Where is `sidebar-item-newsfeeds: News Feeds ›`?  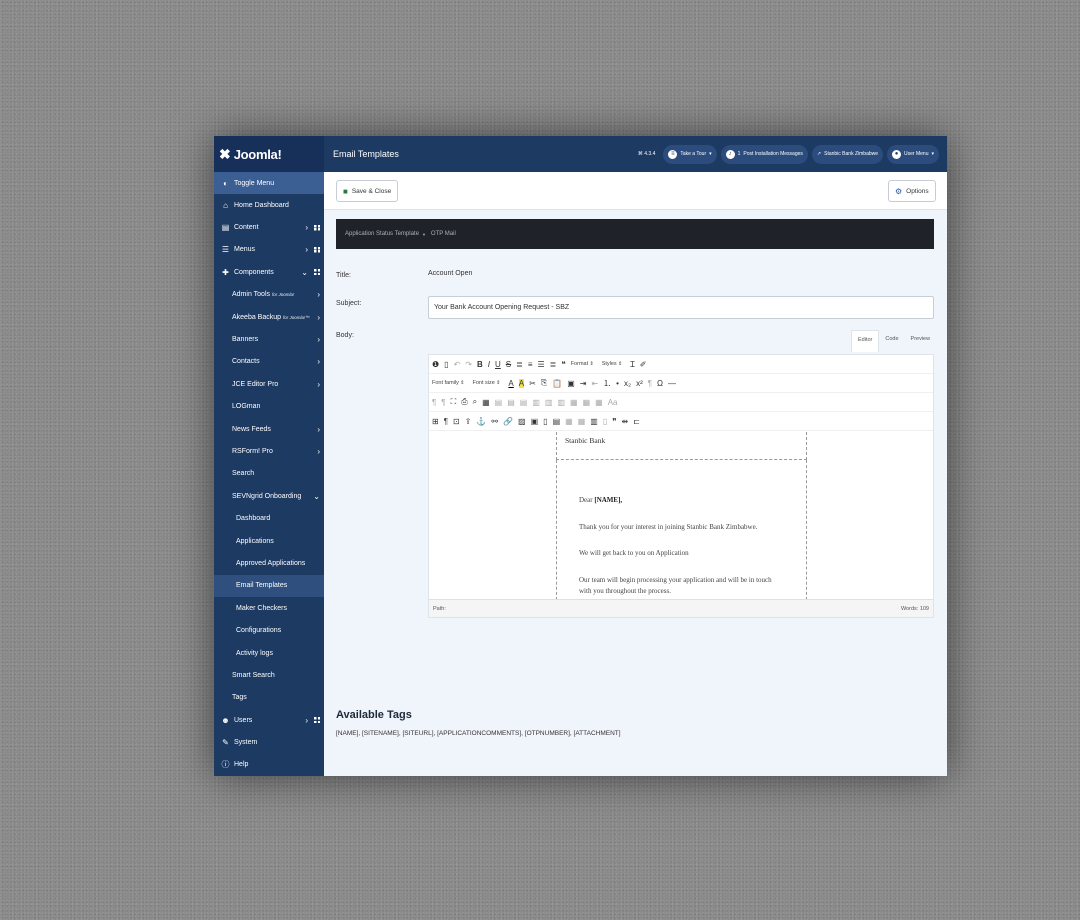
sidebar-item-newsfeeds: News Feeds › is located at coordinates (269, 429).